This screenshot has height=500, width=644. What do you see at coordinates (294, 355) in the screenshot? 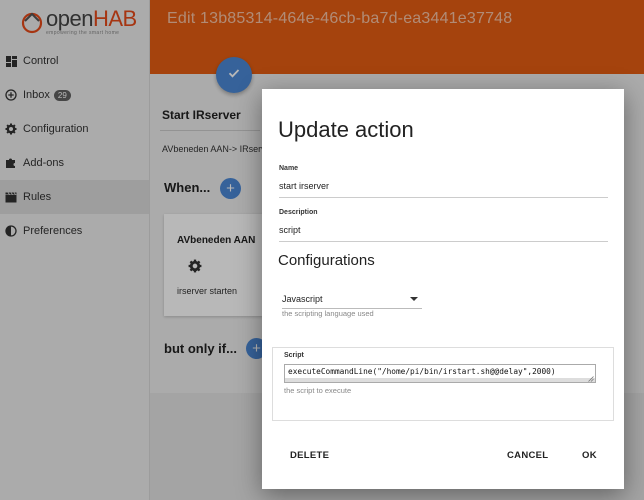
I see `script-label: Script` at bounding box center [294, 355].